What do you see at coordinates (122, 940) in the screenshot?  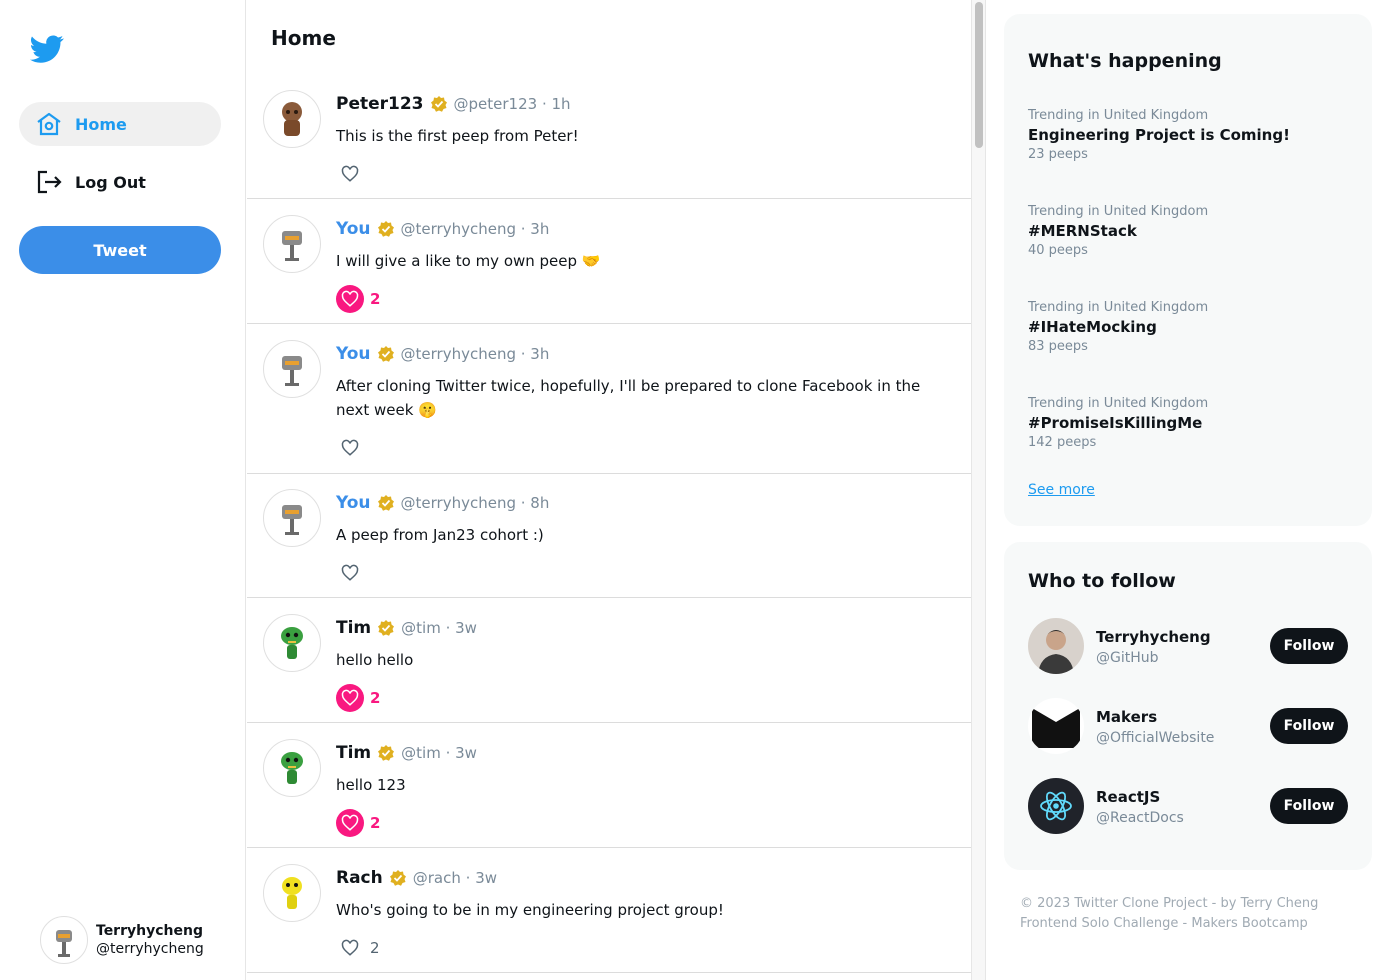 I see `current-user: Terryhycheng @terryhycheng` at bounding box center [122, 940].